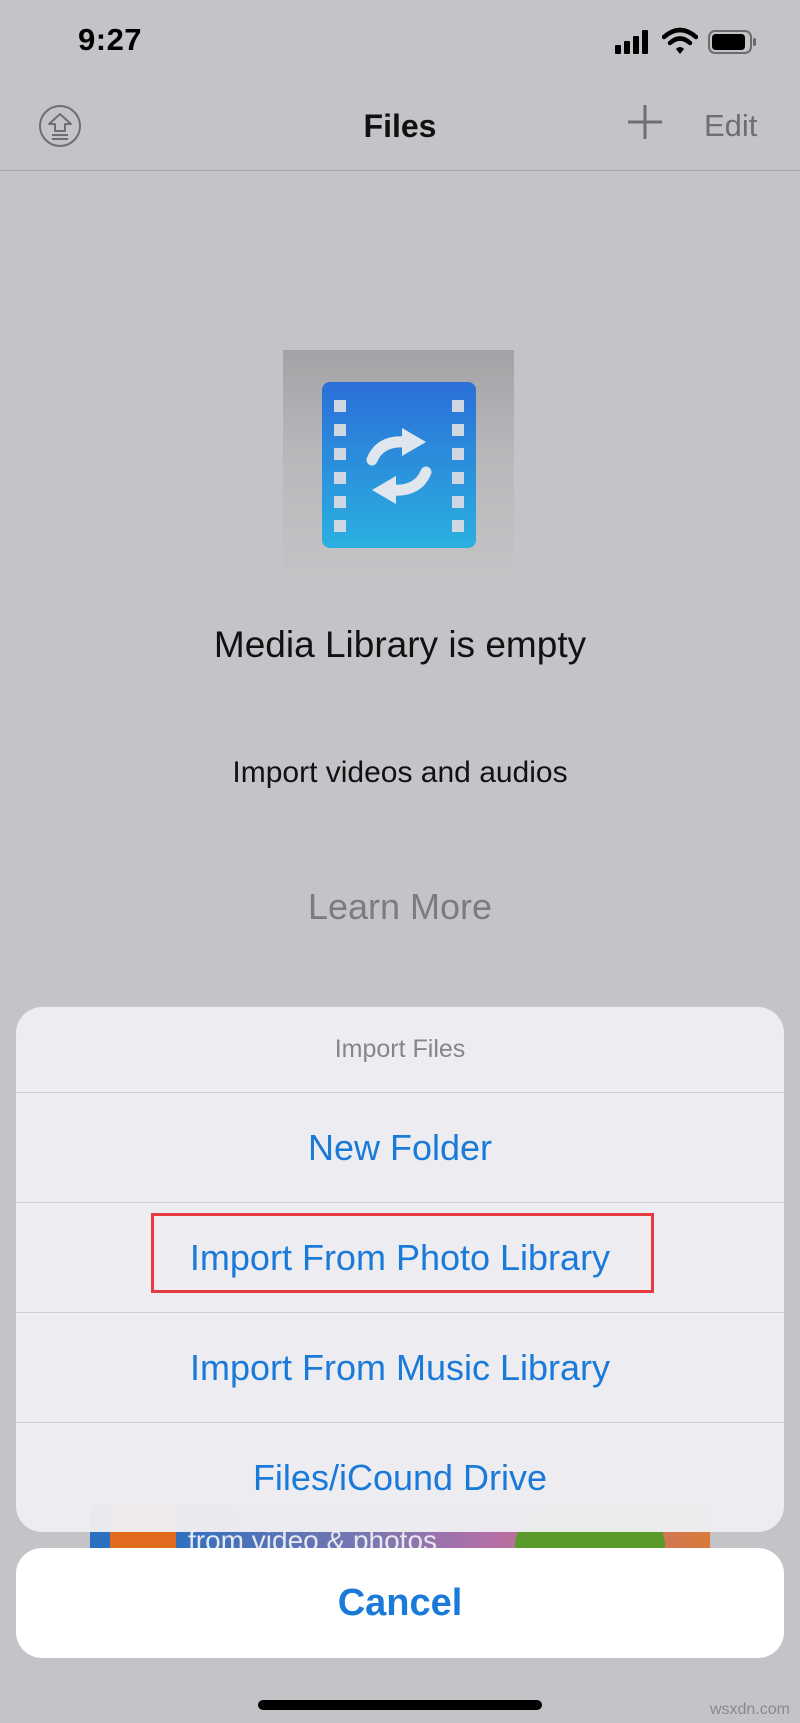 This screenshot has width=800, height=1723. Describe the element at coordinates (402, 1253) in the screenshot. I see `highlight-box` at that location.